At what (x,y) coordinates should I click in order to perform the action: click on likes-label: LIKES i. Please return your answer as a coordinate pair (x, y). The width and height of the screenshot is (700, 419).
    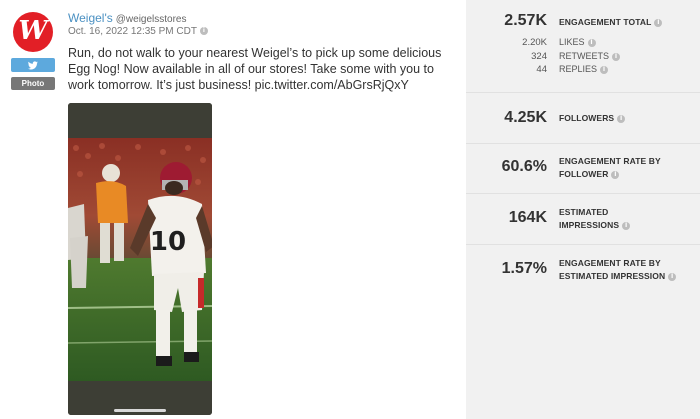
    Looking at the image, I should click on (577, 42).